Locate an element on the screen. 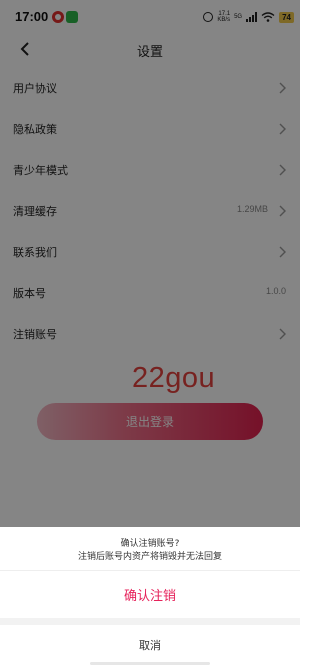 The width and height of the screenshot is (320, 667). sheet-message: 注销后账号内资产将销毁并无法回复 is located at coordinates (149, 557).